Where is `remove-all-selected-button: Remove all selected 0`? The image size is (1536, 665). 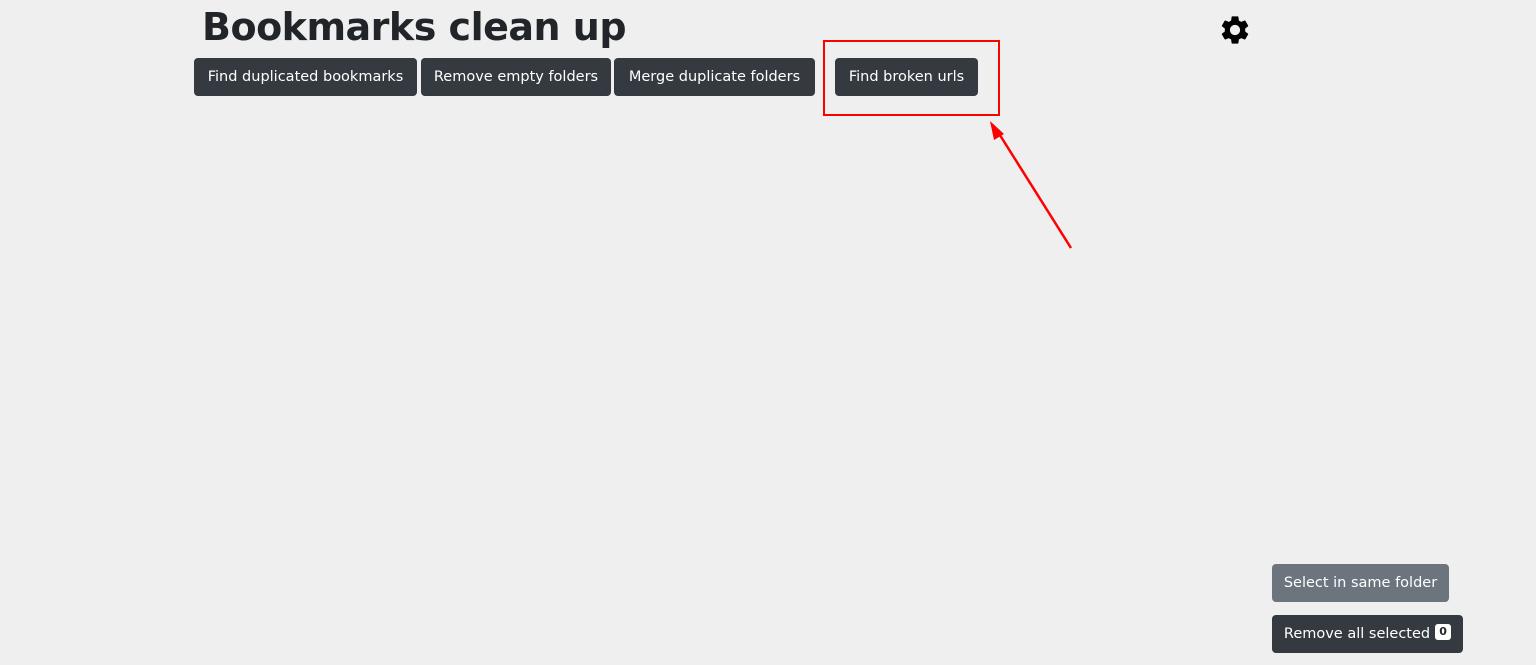 remove-all-selected-button: Remove all selected 0 is located at coordinates (1367, 634).